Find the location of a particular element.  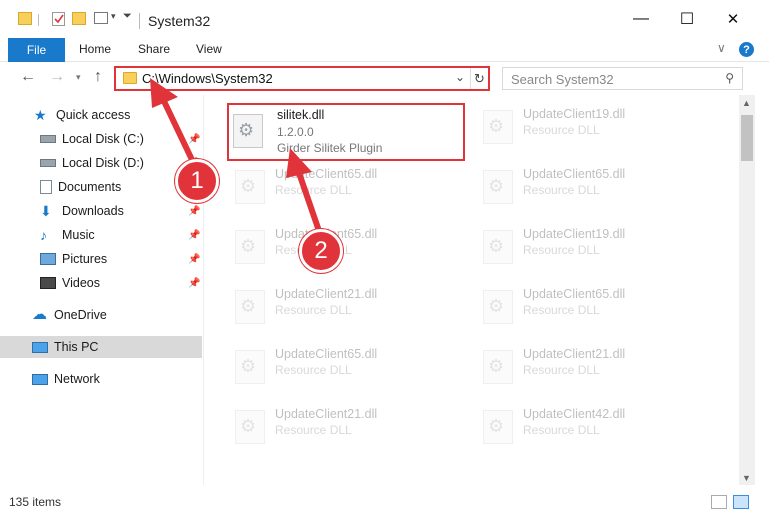

step-1-badge: 1 is located at coordinates (197, 181).